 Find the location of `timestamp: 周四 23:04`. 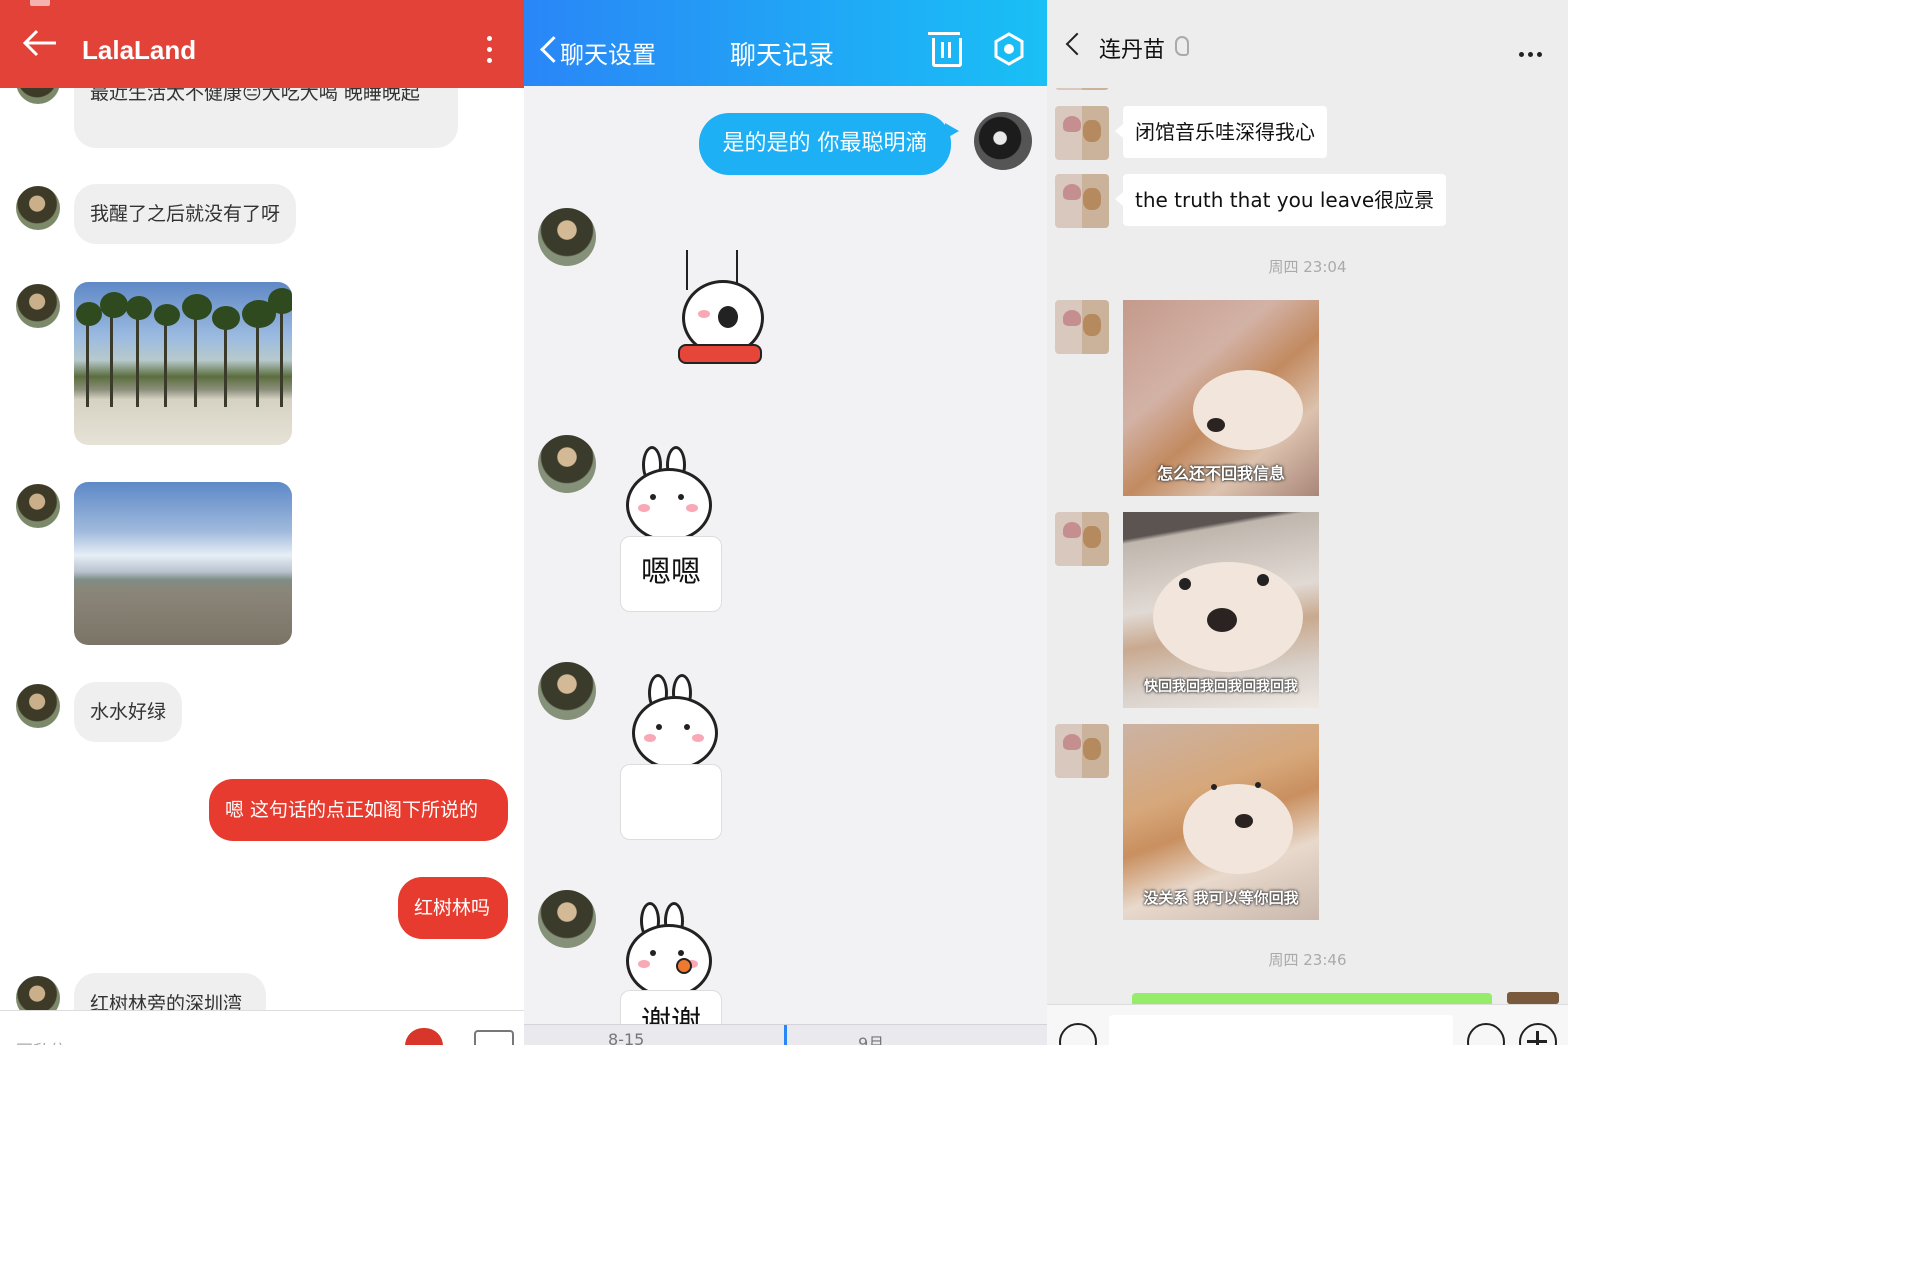

timestamp: 周四 23:04 is located at coordinates (1307, 267).